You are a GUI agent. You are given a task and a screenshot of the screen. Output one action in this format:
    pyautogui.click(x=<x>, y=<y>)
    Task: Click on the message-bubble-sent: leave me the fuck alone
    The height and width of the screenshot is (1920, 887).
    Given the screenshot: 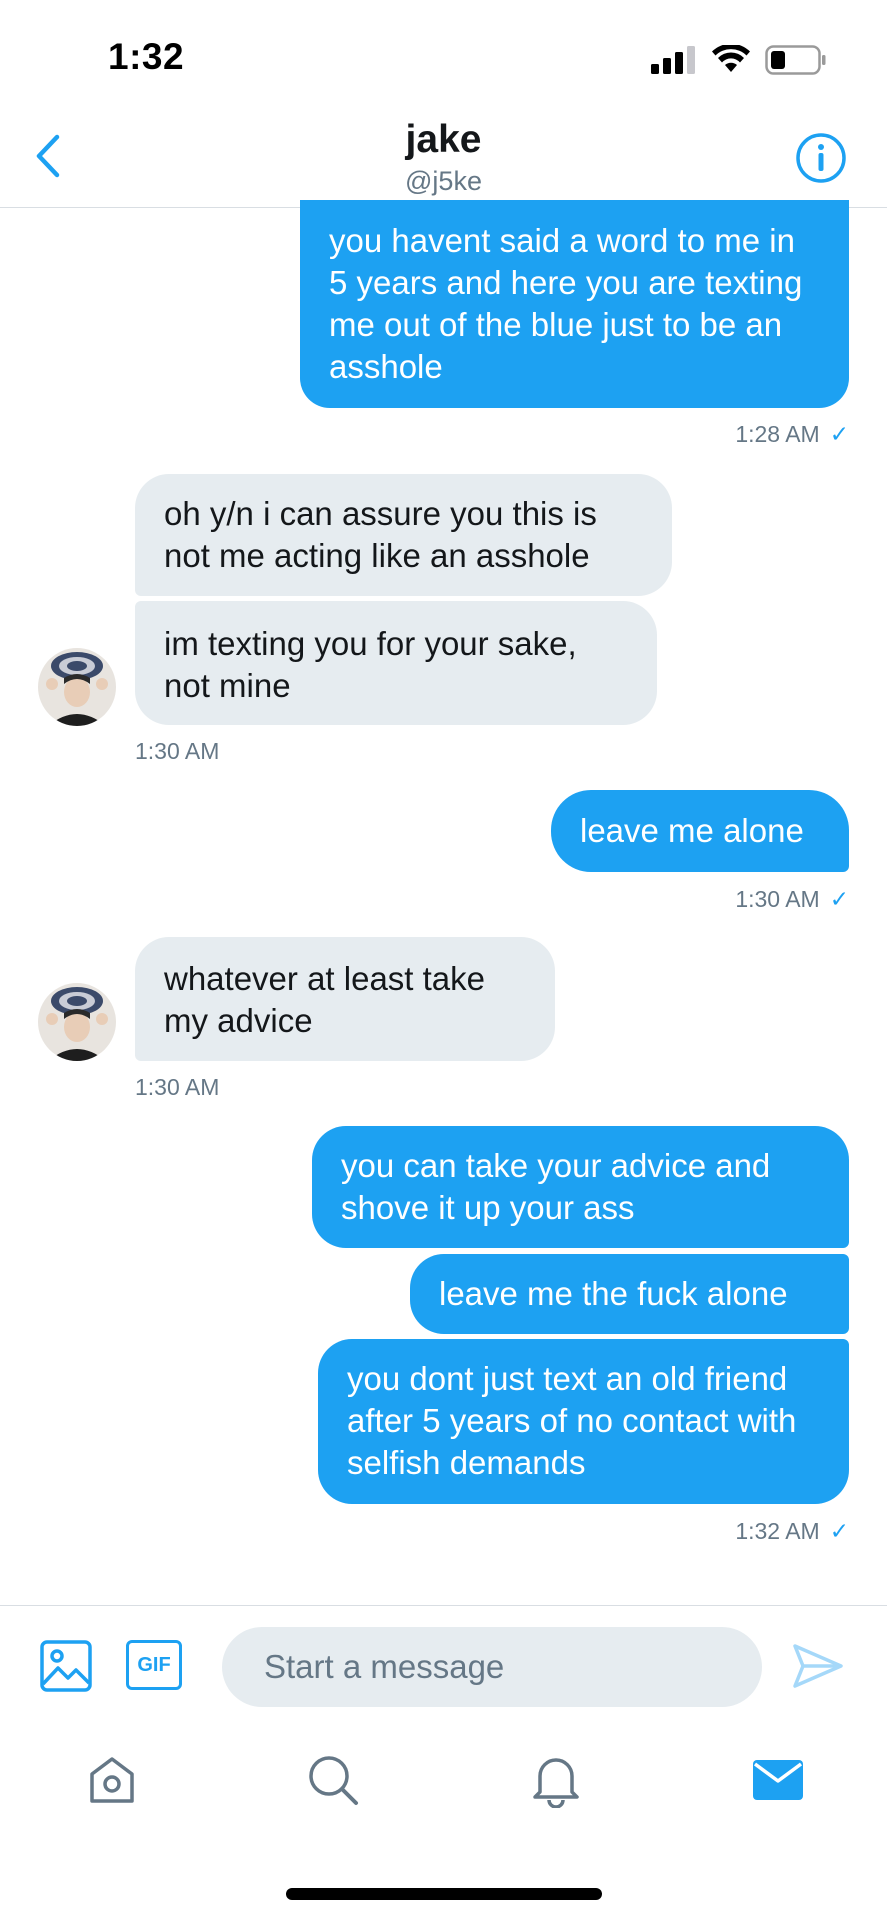 What is the action you would take?
    pyautogui.click(x=629, y=1294)
    